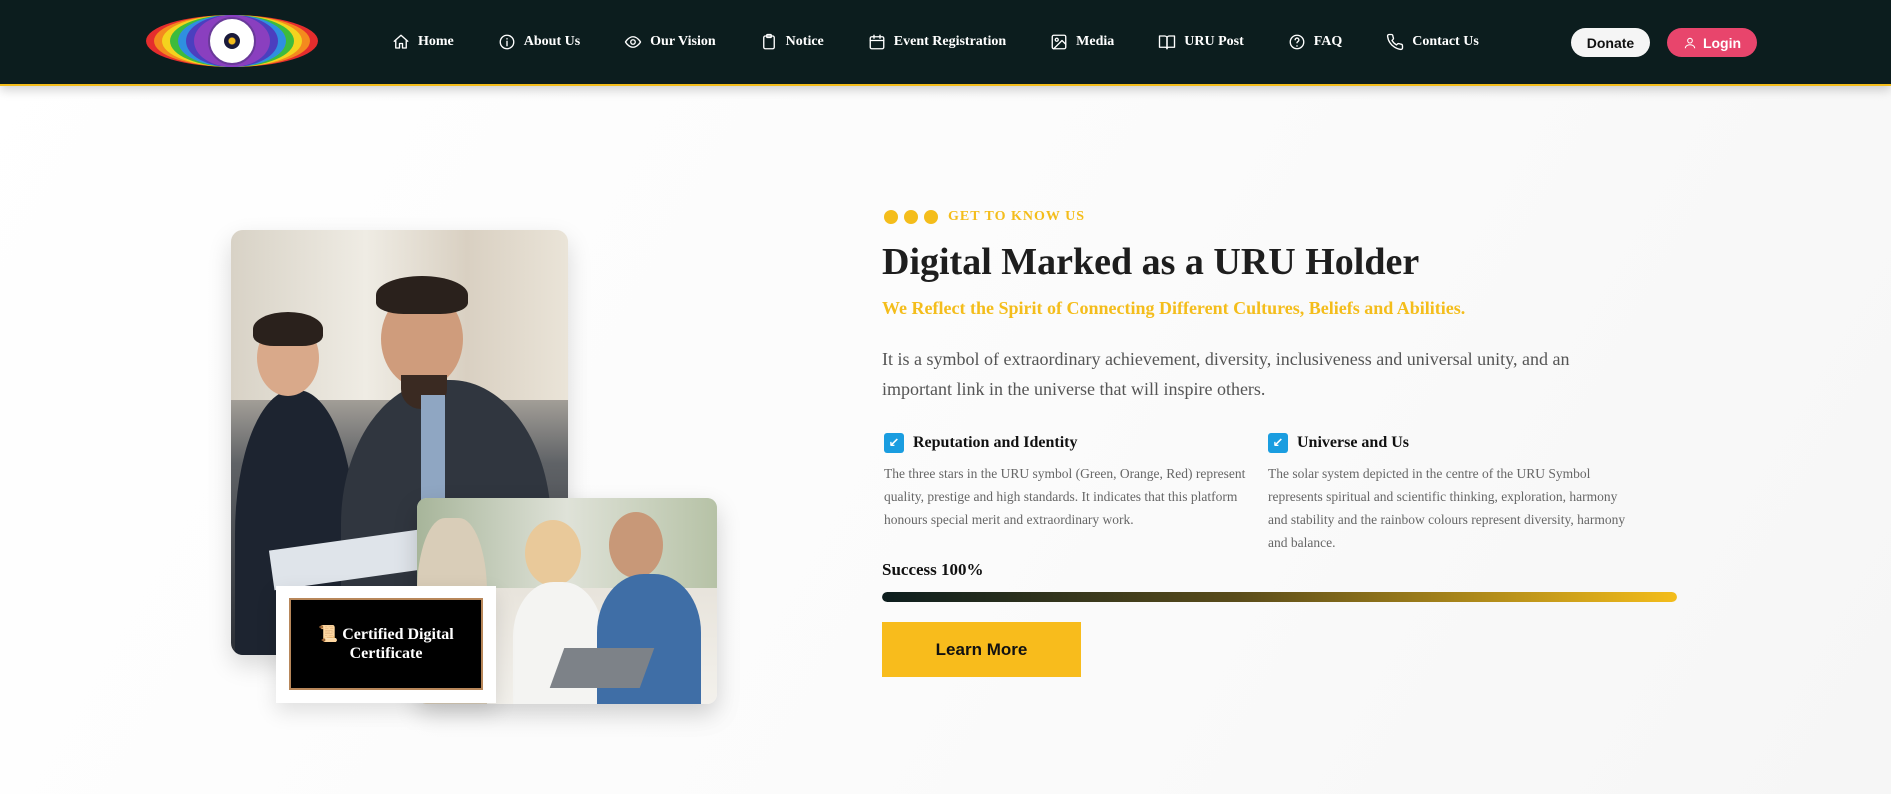 The width and height of the screenshot is (1891, 794). Describe the element at coordinates (981, 649) in the screenshot. I see `learn-more-button: Learn More` at that location.